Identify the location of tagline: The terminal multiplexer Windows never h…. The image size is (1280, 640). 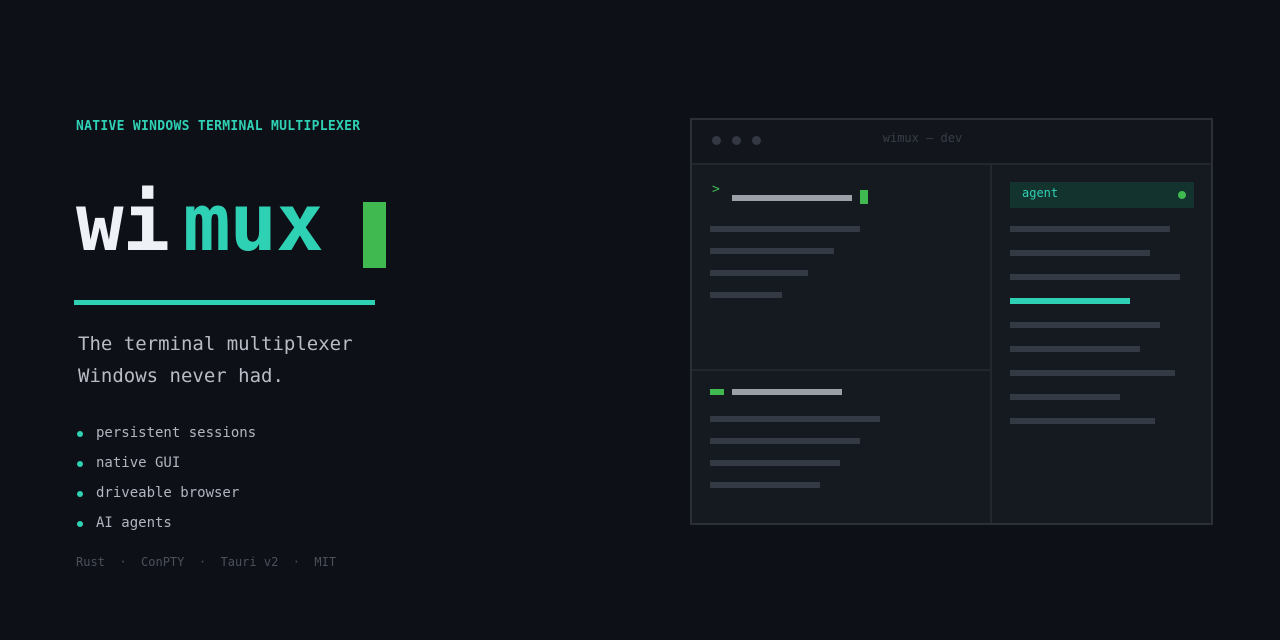
(215, 360).